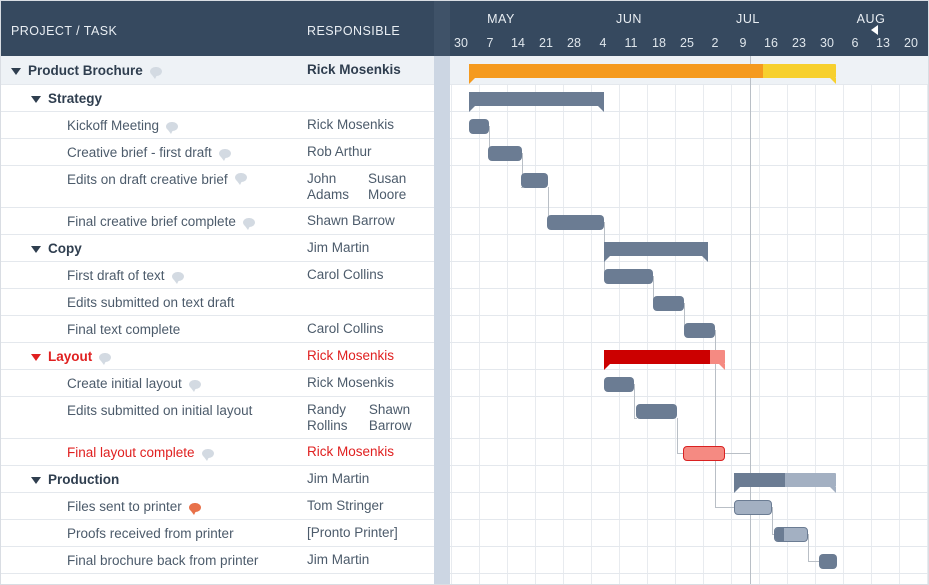  I want to click on responsible-cell: Tom Stringer, so click(370, 506).